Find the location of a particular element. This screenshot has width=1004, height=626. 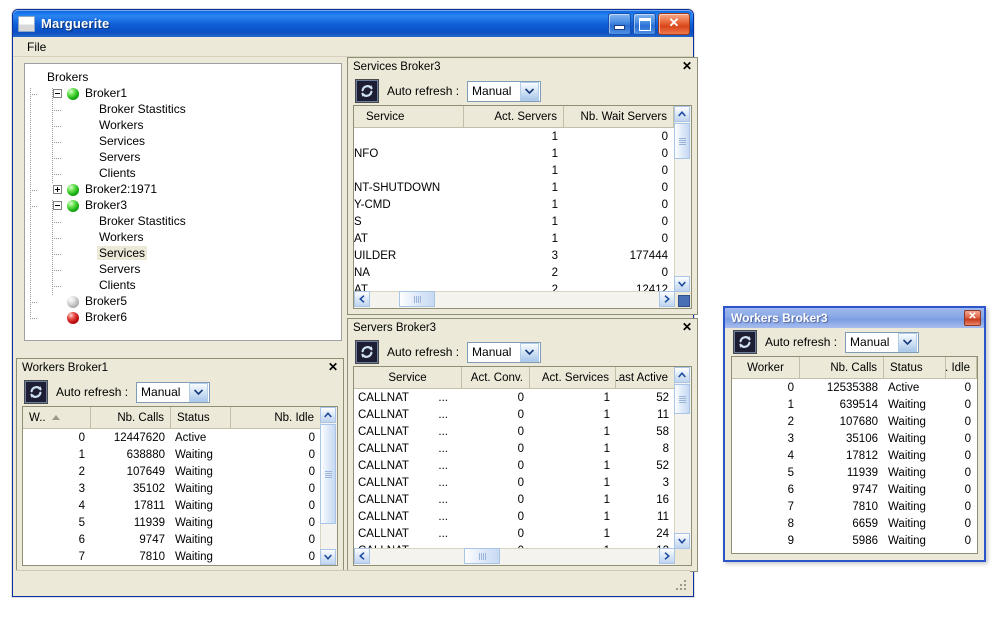

servers-hscroll-thumb is located at coordinates (482, 556).